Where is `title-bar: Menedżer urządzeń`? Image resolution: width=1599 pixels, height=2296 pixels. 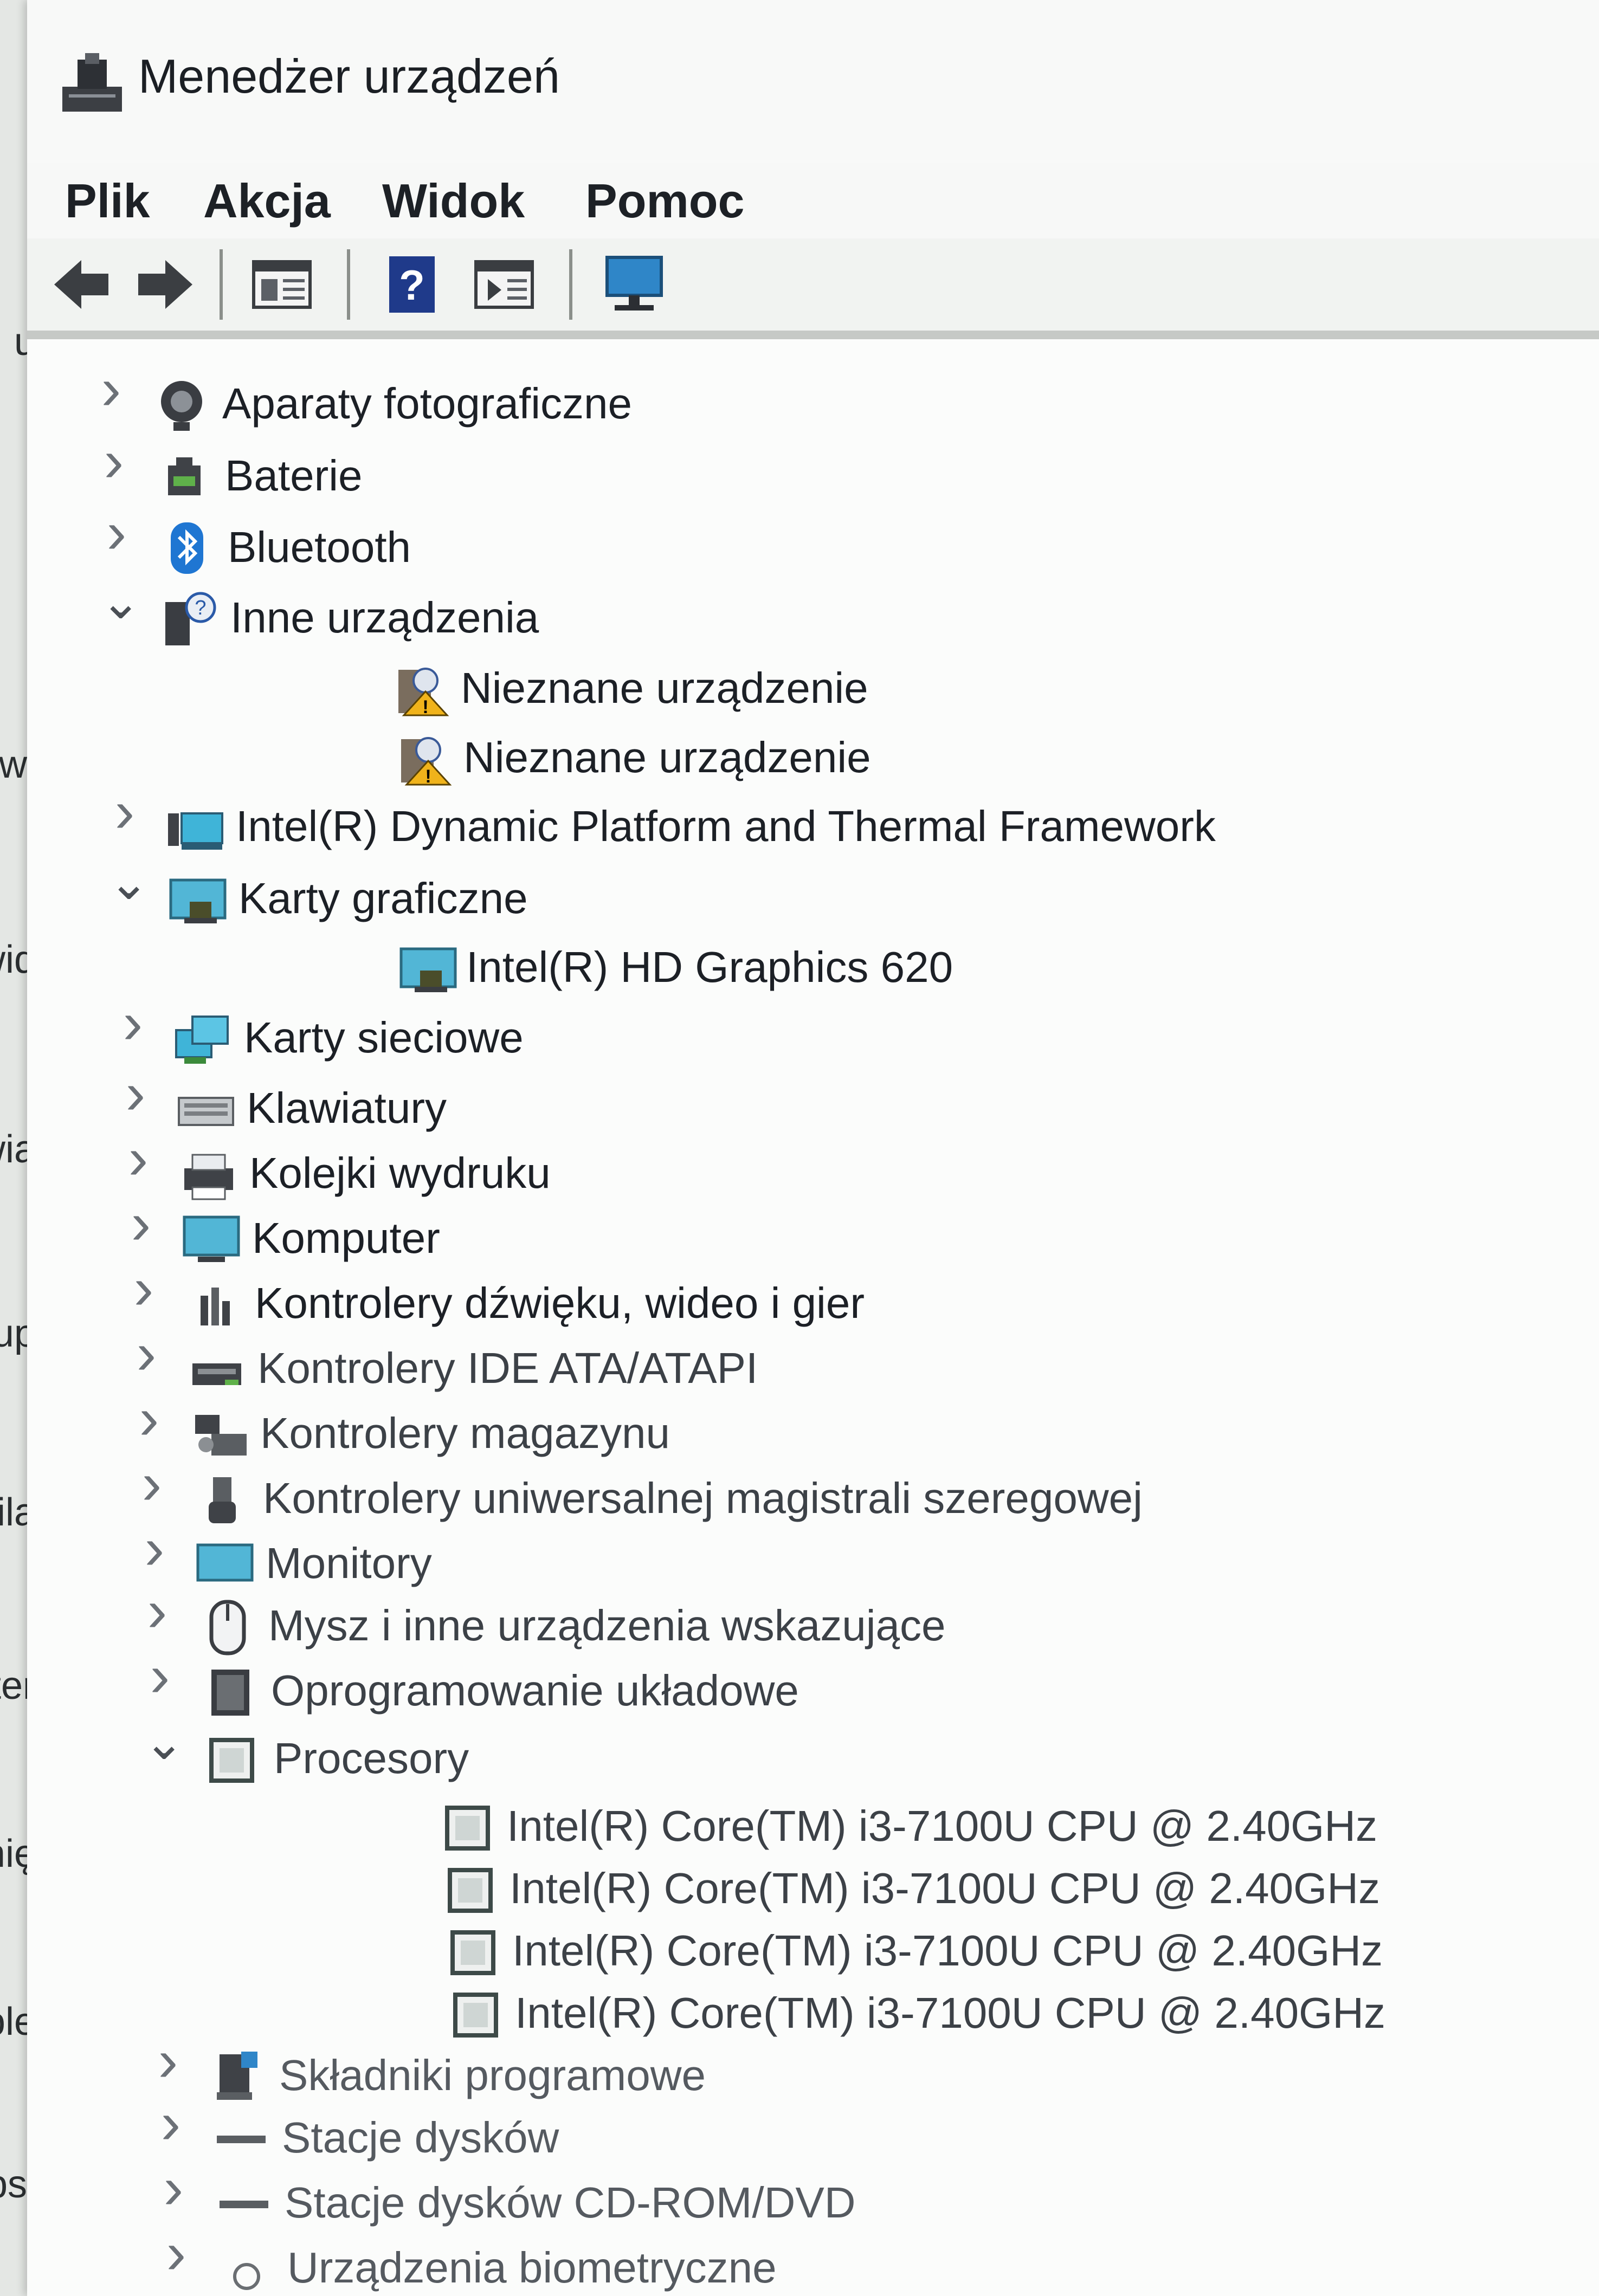 title-bar: Menedżer urządzeń is located at coordinates (813, 81).